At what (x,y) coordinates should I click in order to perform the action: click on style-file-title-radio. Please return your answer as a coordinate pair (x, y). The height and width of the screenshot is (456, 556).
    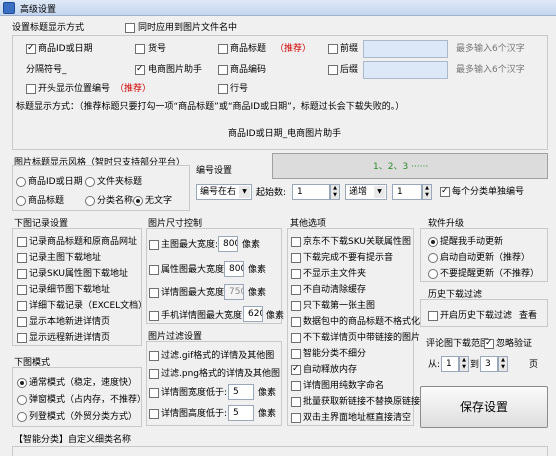
    Looking at the image, I should click on (90, 182).